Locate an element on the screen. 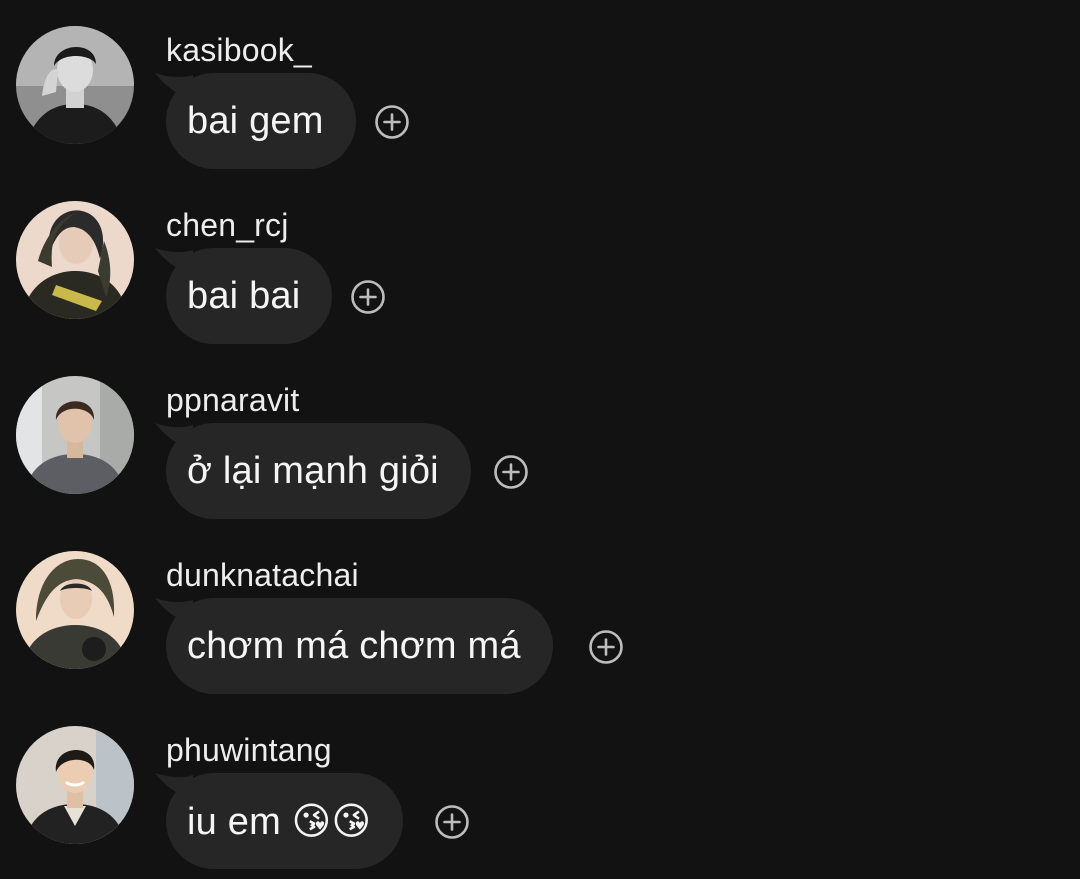  message-text: bai gem is located at coordinates (255, 120).